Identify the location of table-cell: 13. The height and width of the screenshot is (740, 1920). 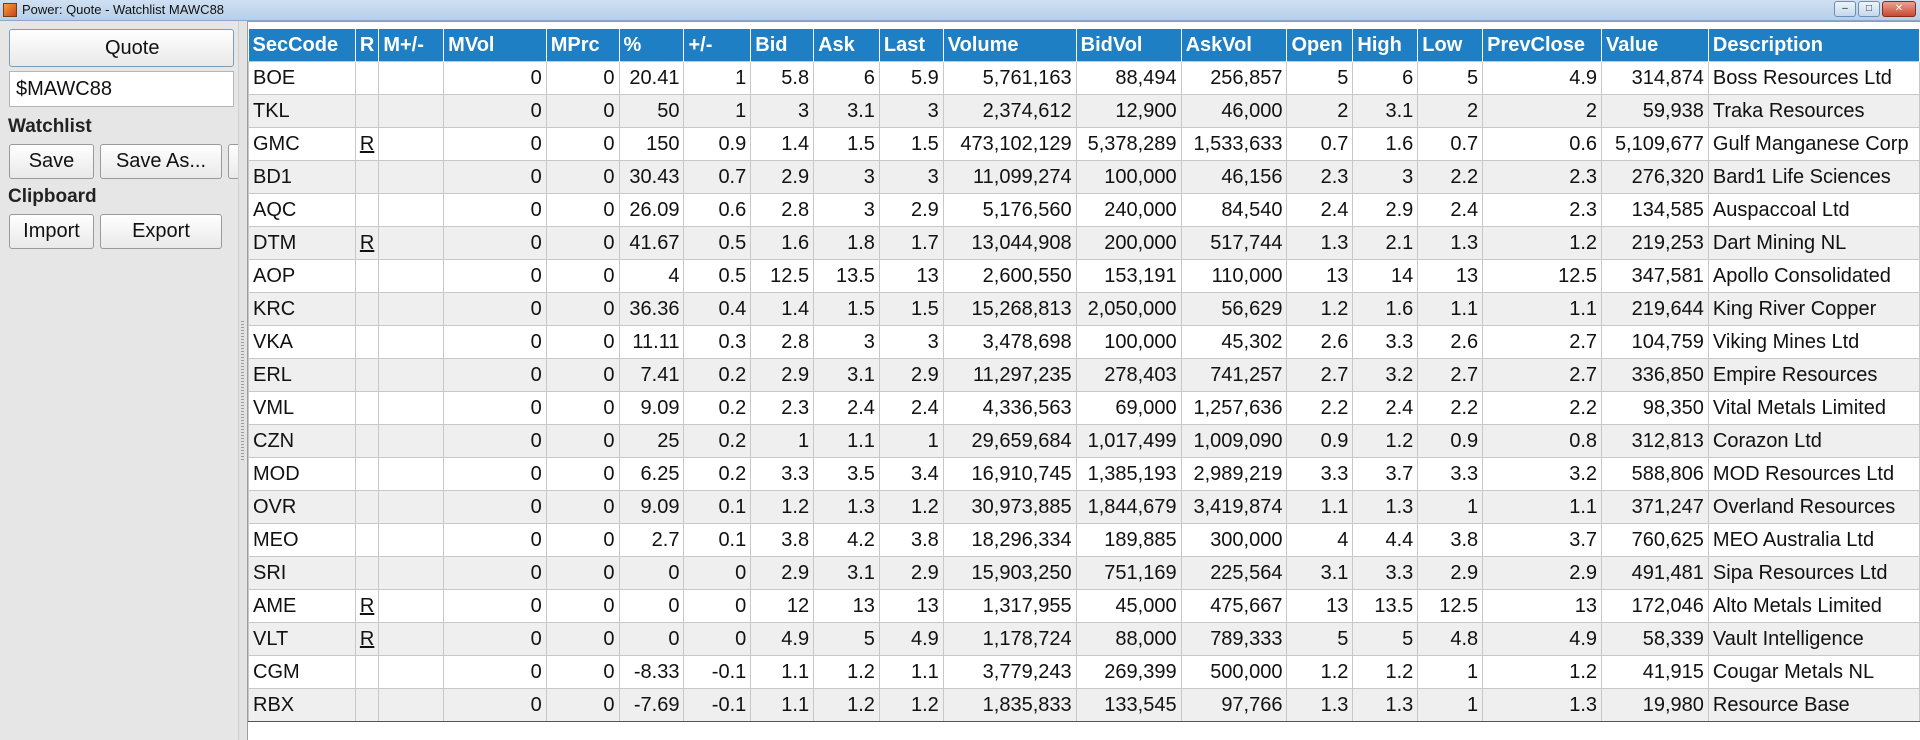
(911, 276).